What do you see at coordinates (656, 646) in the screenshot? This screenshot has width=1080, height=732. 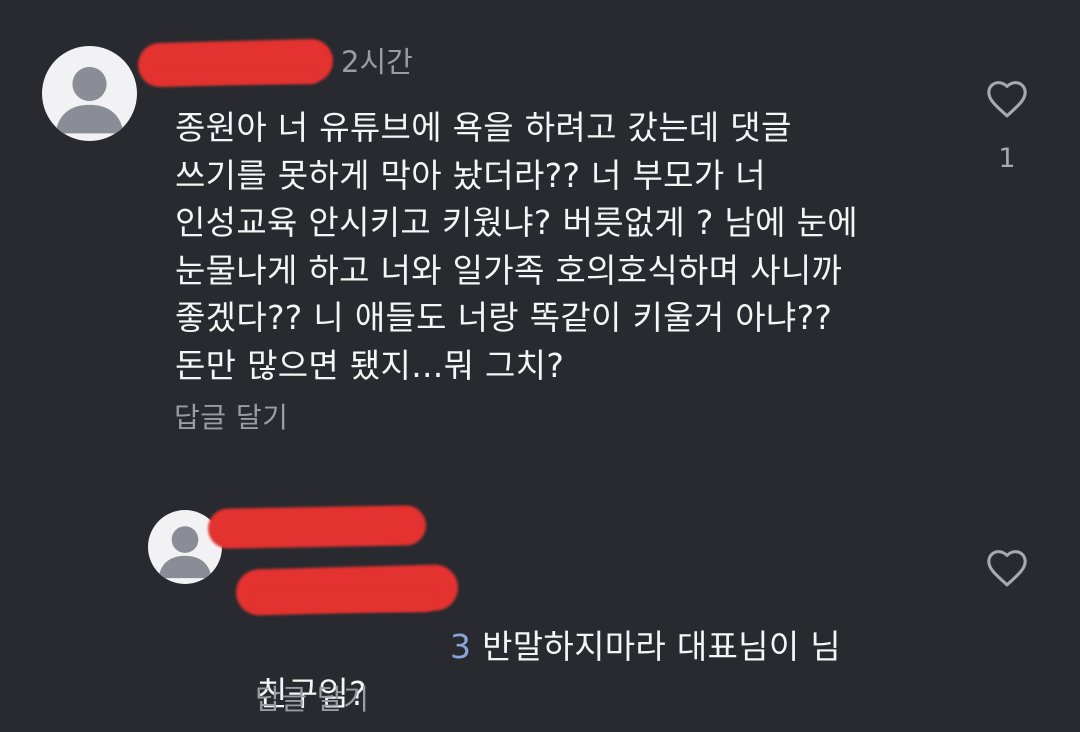 I see `reply-text-line1: 반말하지마라 대표님이 님` at bounding box center [656, 646].